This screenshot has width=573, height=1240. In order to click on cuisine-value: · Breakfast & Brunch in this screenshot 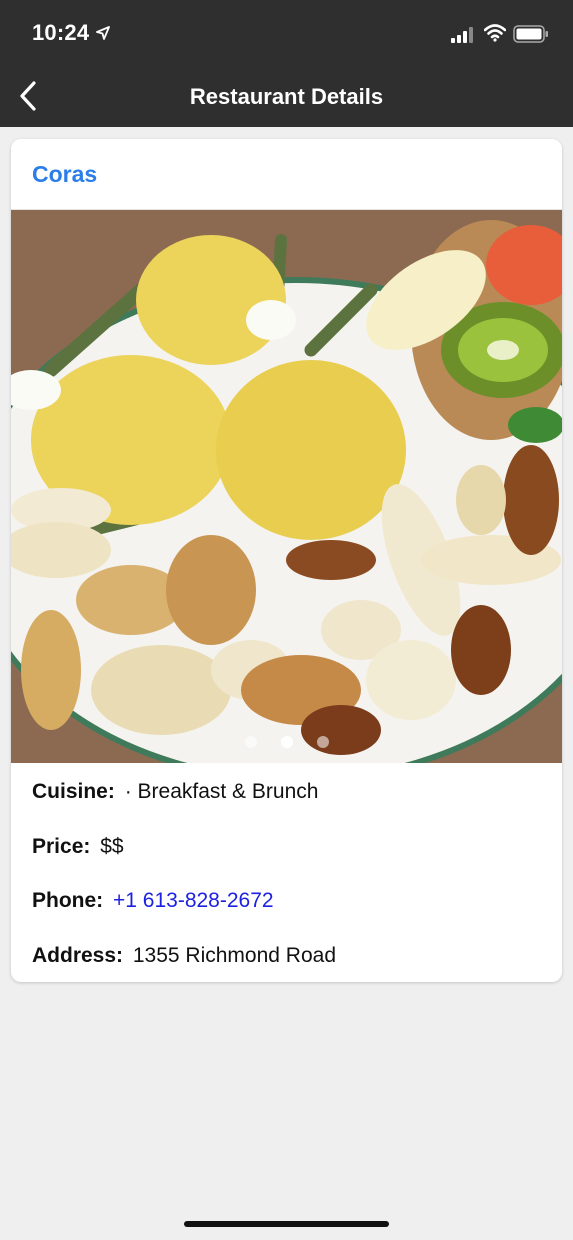, I will do `click(221, 791)`.